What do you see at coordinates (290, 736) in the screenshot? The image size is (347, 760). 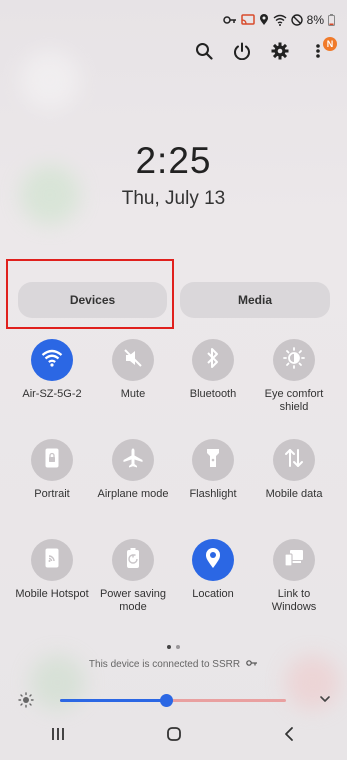 I see `back-icon` at bounding box center [290, 736].